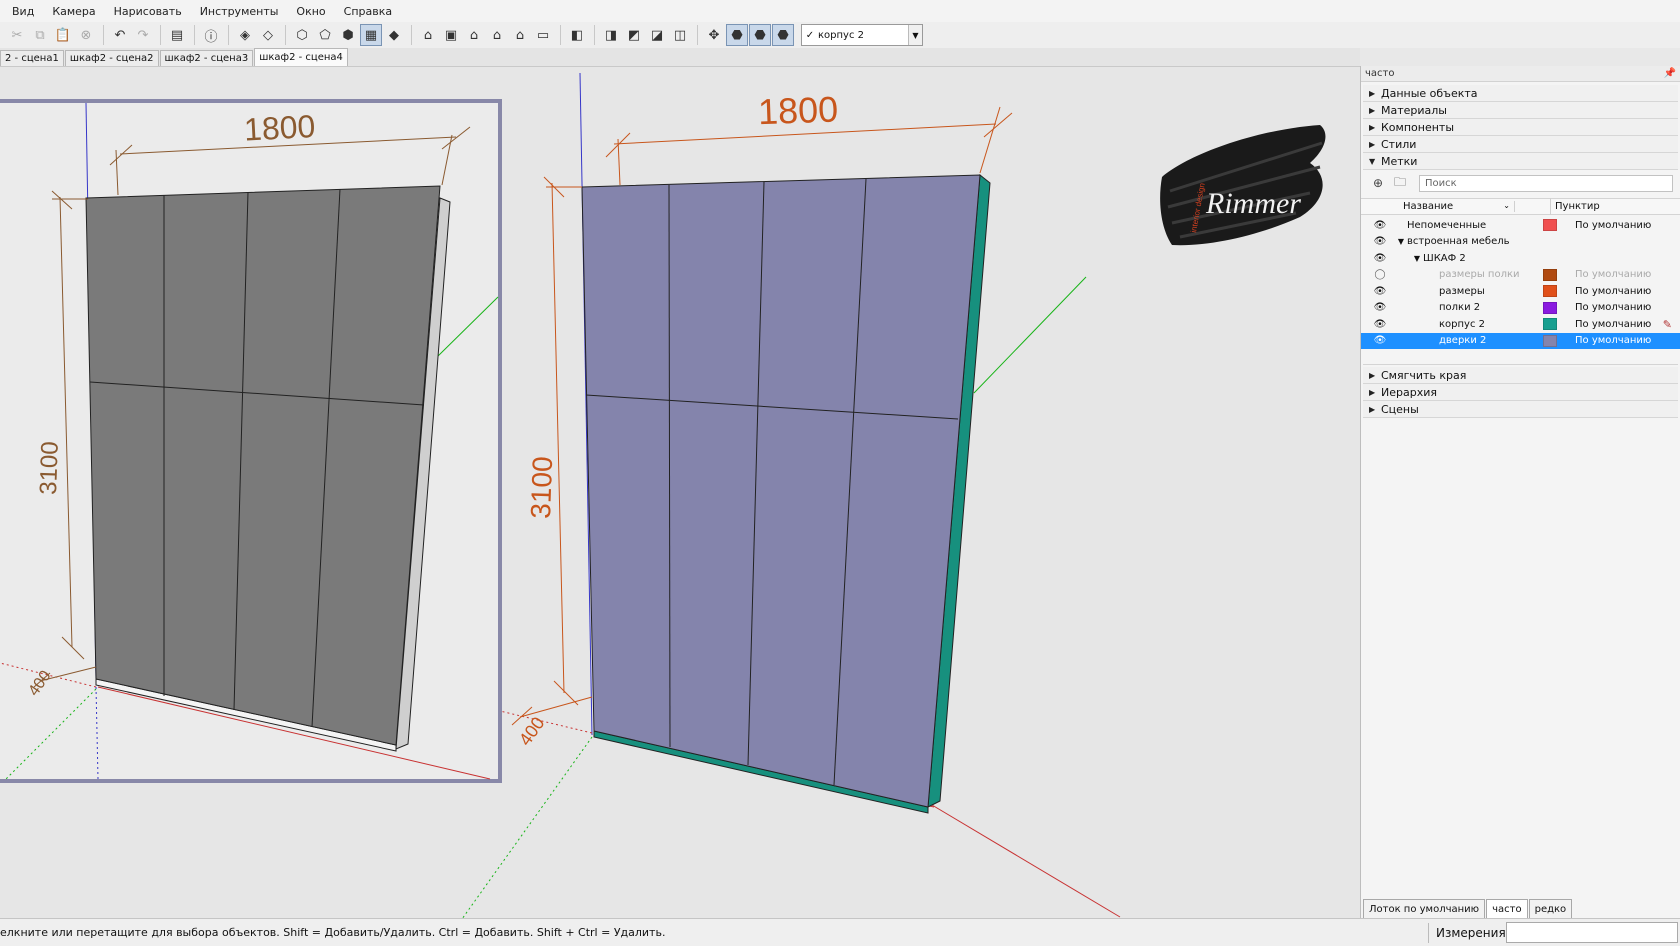 Image resolution: width=1680 pixels, height=946 pixels. I want to click on menu-item: Инструменты, so click(239, 11).